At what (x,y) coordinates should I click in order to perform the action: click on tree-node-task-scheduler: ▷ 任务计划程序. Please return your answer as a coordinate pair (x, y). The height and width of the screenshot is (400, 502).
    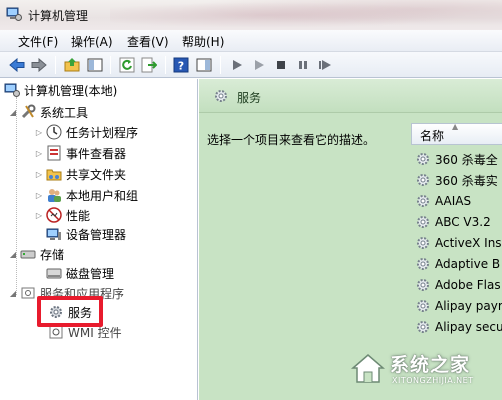
    Looking at the image, I should click on (86, 132).